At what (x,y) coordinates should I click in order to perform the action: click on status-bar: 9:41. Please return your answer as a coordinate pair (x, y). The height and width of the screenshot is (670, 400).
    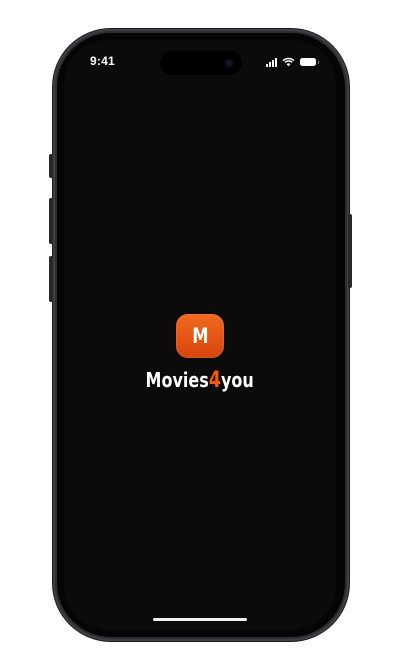
    Looking at the image, I should click on (200, 62).